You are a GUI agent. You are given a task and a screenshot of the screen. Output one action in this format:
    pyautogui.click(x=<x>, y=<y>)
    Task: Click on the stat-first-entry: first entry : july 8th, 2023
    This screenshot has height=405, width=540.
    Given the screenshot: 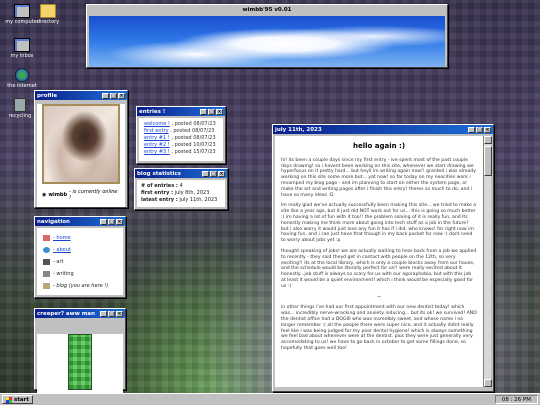 What is the action you would take?
    pyautogui.click(x=181, y=193)
    